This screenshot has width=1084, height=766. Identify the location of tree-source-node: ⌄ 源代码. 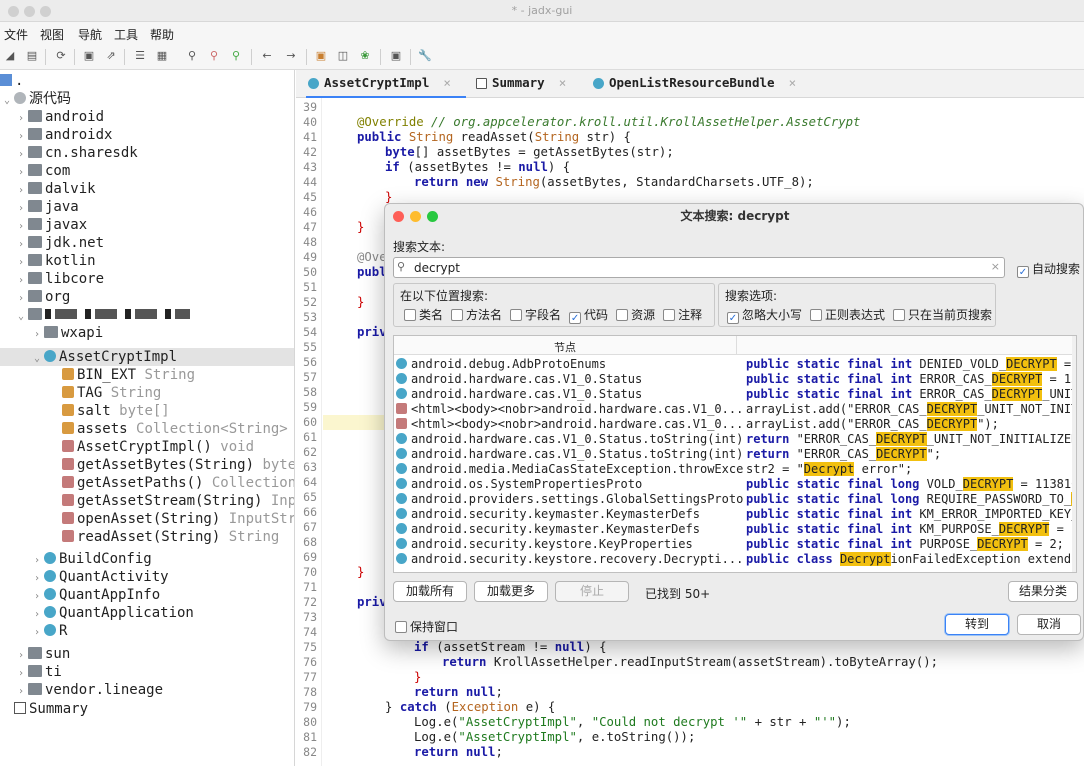
(35, 99).